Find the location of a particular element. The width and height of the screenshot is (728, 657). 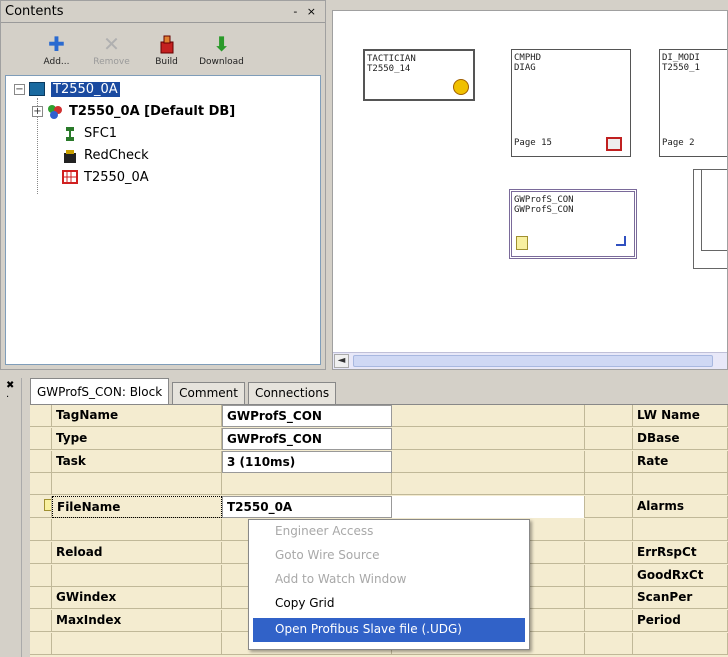

menu-item-goto-wire-source: Goto Wire Source is located at coordinates (389, 556).